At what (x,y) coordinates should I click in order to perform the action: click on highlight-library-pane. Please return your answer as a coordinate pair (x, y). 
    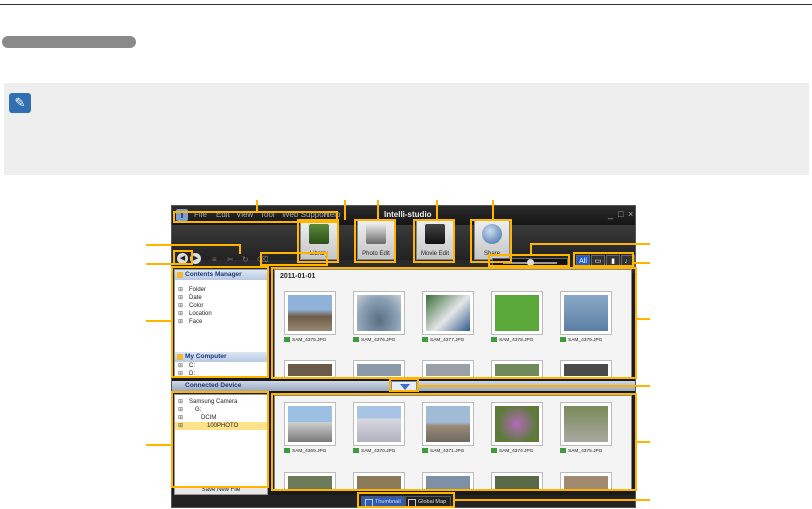
    Looking at the image, I should click on (454, 323).